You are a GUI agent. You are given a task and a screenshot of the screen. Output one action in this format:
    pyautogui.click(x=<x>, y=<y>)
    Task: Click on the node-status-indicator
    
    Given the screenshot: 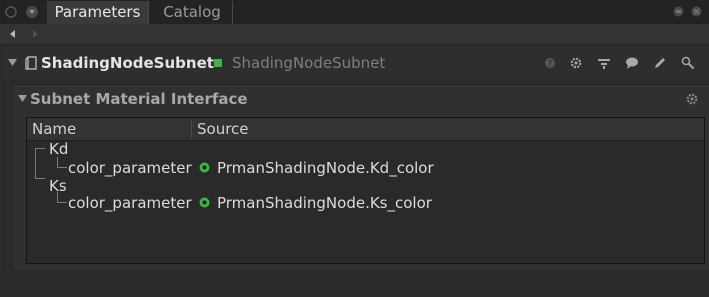 What is the action you would take?
    pyautogui.click(x=218, y=63)
    